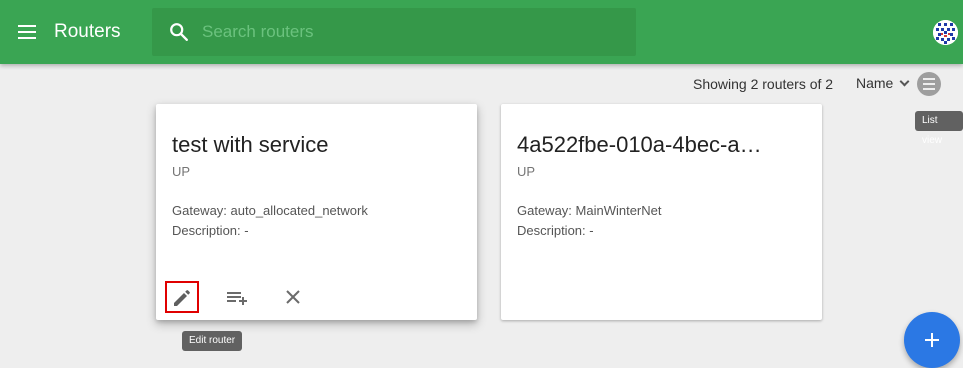 The width and height of the screenshot is (963, 368). Describe the element at coordinates (929, 79) in the screenshot. I see `list-view-icon` at that location.